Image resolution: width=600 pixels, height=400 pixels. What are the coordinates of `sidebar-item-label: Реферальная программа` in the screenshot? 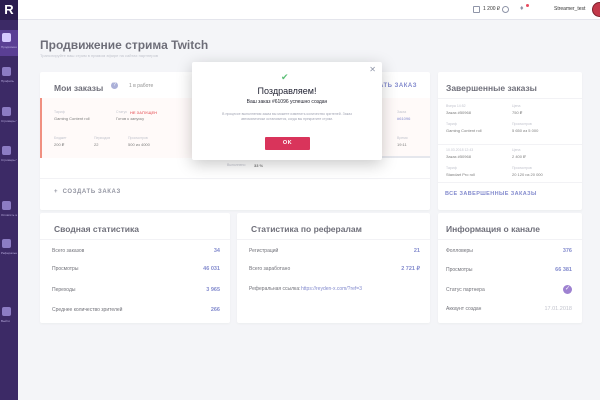 It's located at (9, 253).